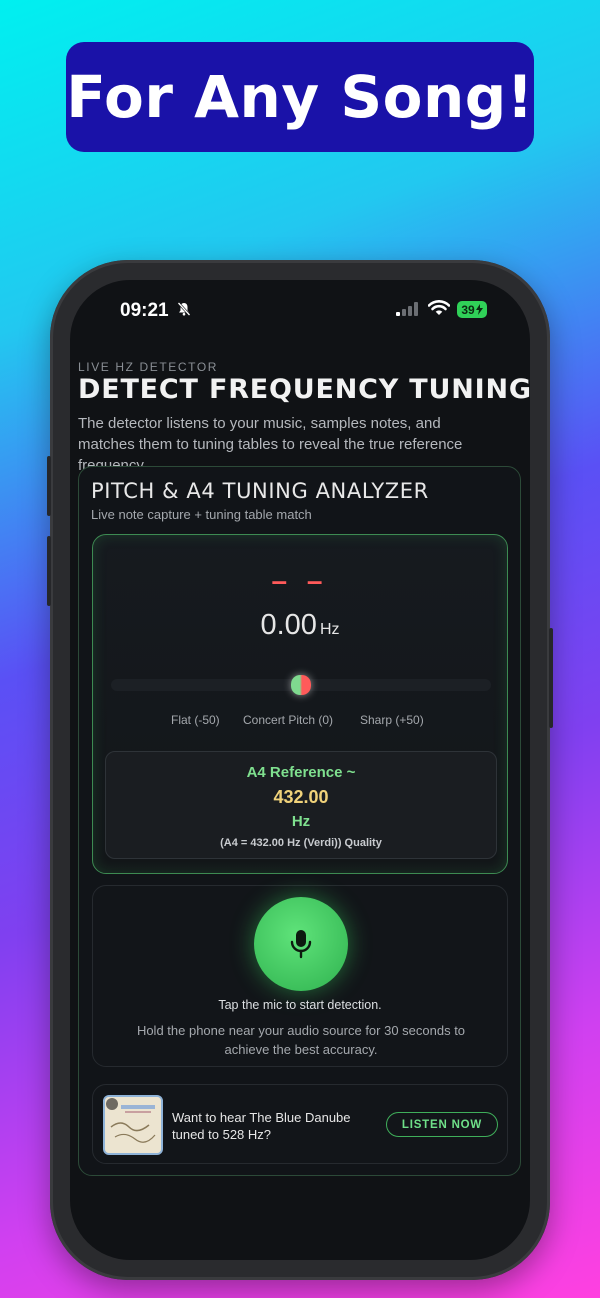 Image resolution: width=600 pixels, height=1298 pixels. Describe the element at coordinates (133, 1125) in the screenshot. I see `album-art-thumbnail` at that location.